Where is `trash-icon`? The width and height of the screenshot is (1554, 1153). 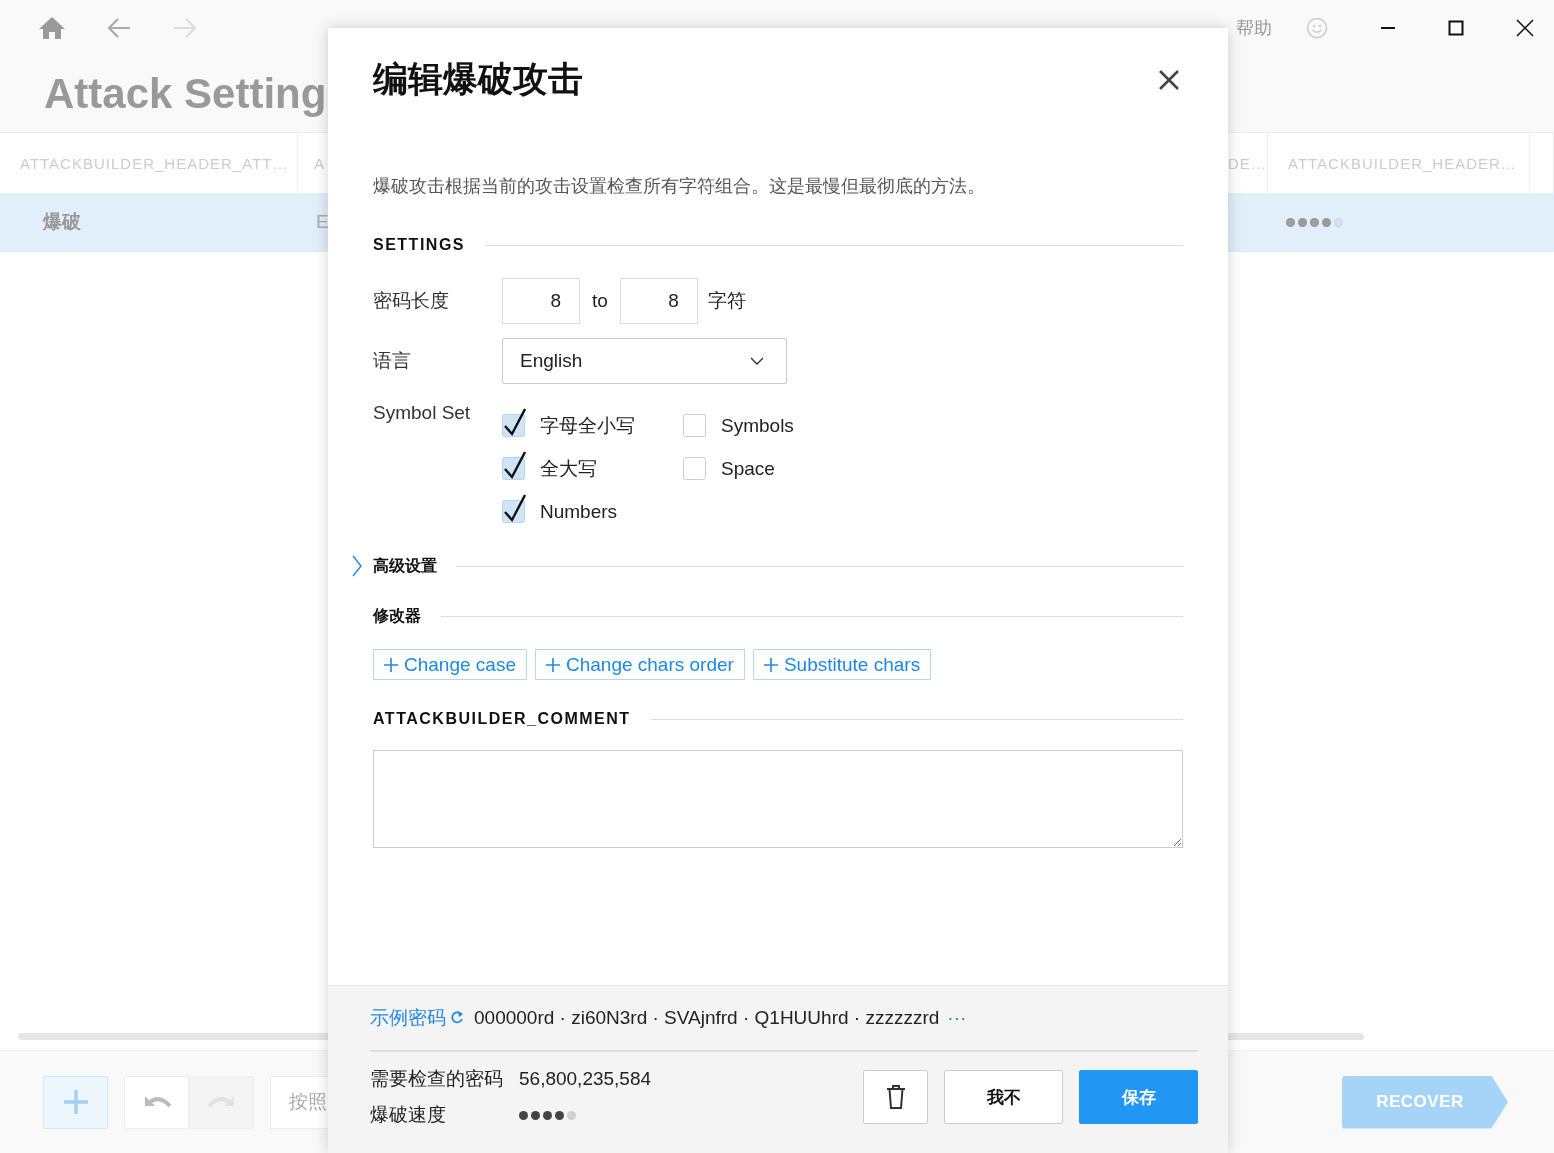
trash-icon is located at coordinates (895, 1097).